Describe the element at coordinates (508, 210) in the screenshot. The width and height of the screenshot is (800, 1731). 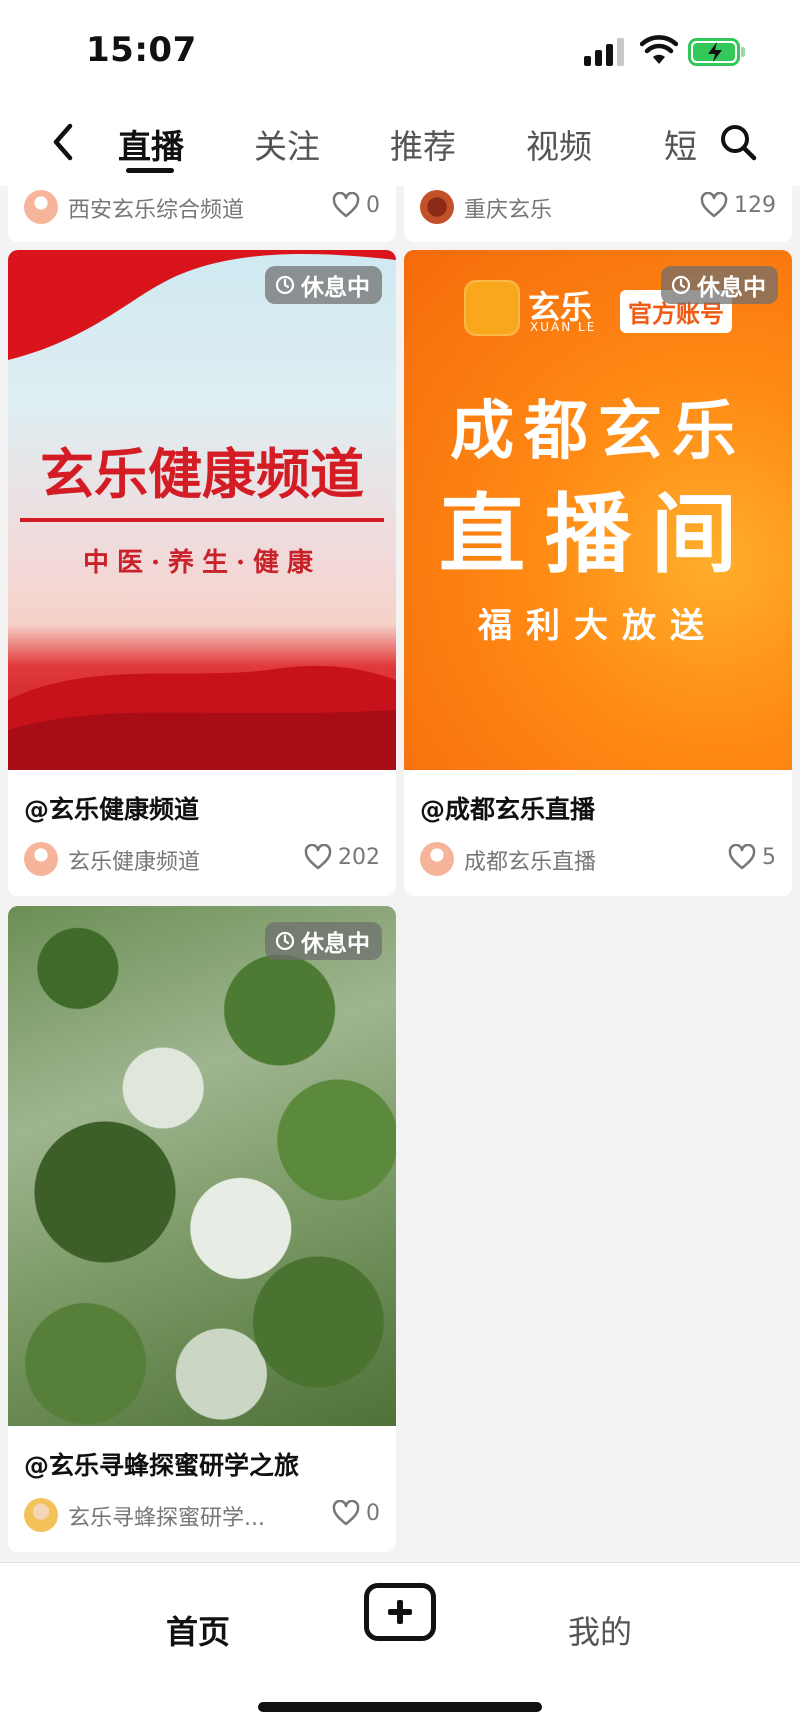
I see `author-name: 重庆玄乐` at that location.